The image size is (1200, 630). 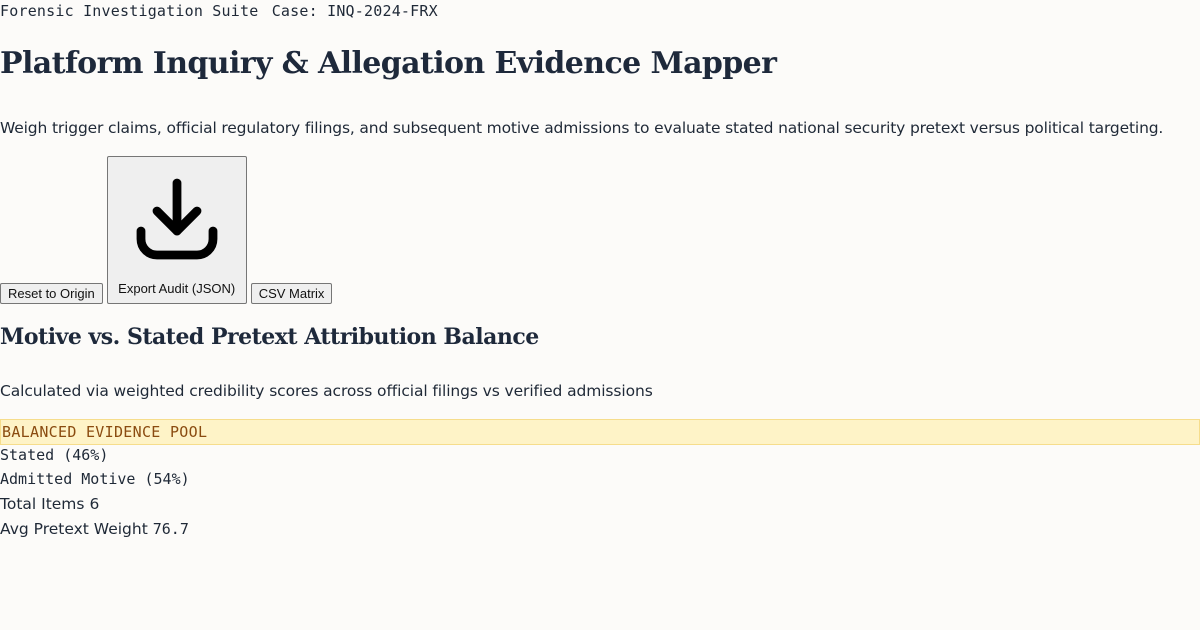 I want to click on avg-pretext-weight-stat: Avg Pretext Weight 76.7, so click(x=94, y=529).